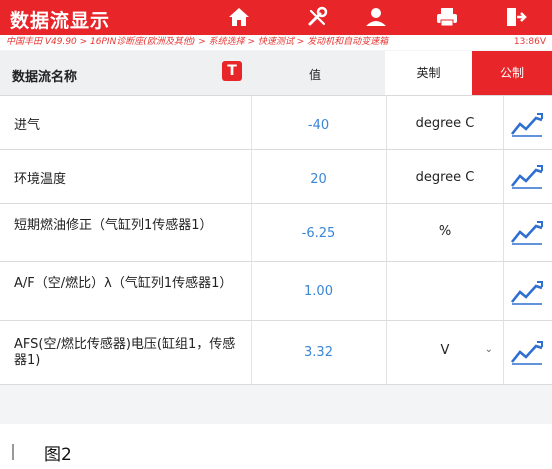 The height and width of the screenshot is (469, 552). What do you see at coordinates (232, 71) in the screenshot?
I see `text-size-icon: T` at bounding box center [232, 71].